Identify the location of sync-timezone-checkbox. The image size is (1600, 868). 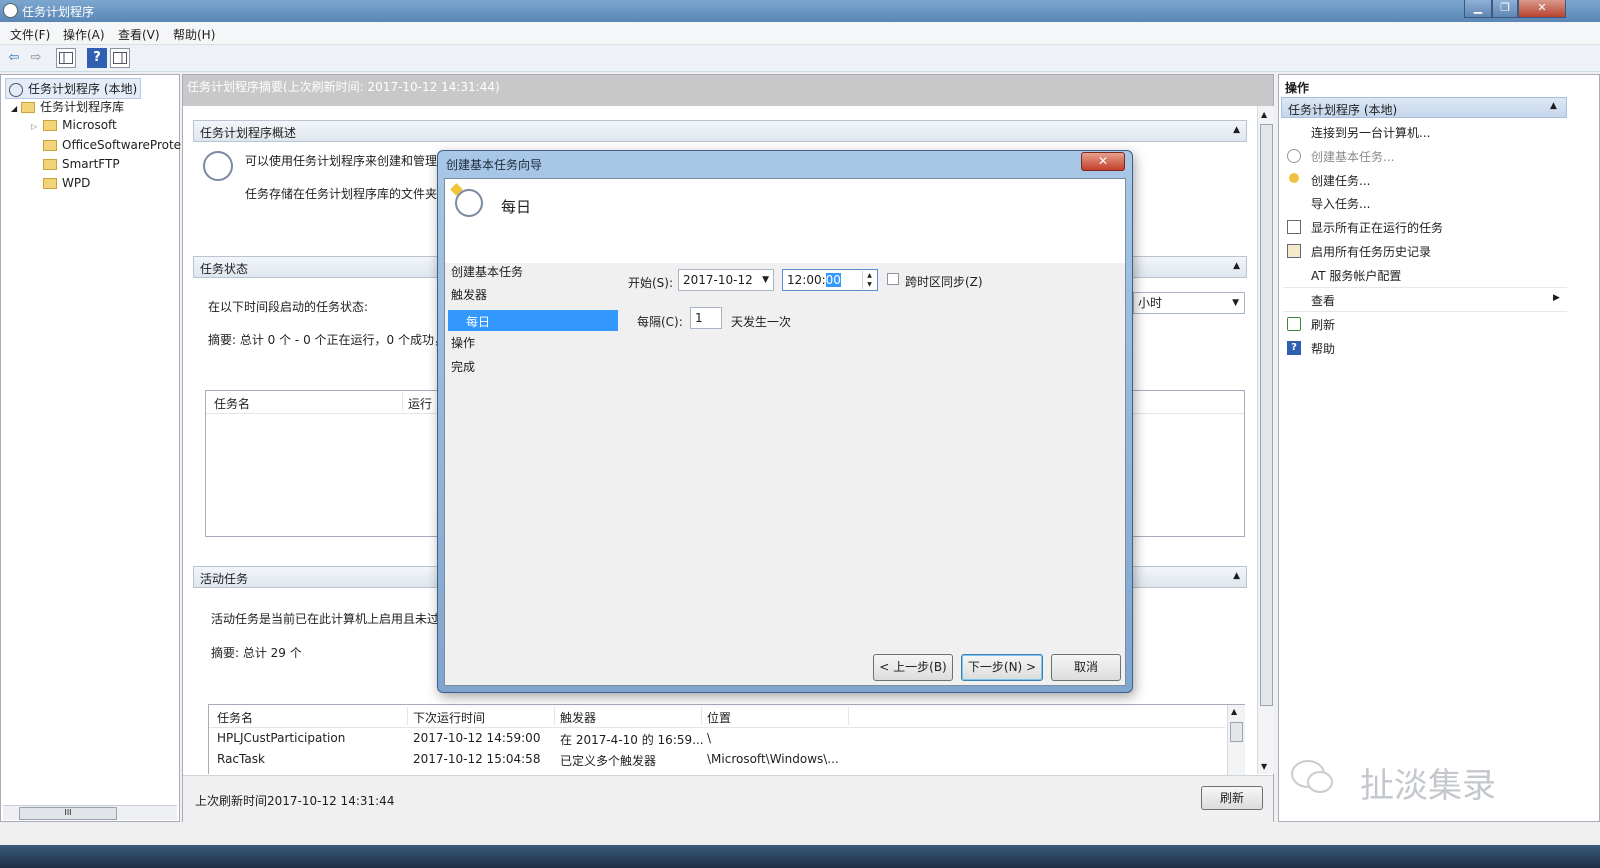
(893, 279).